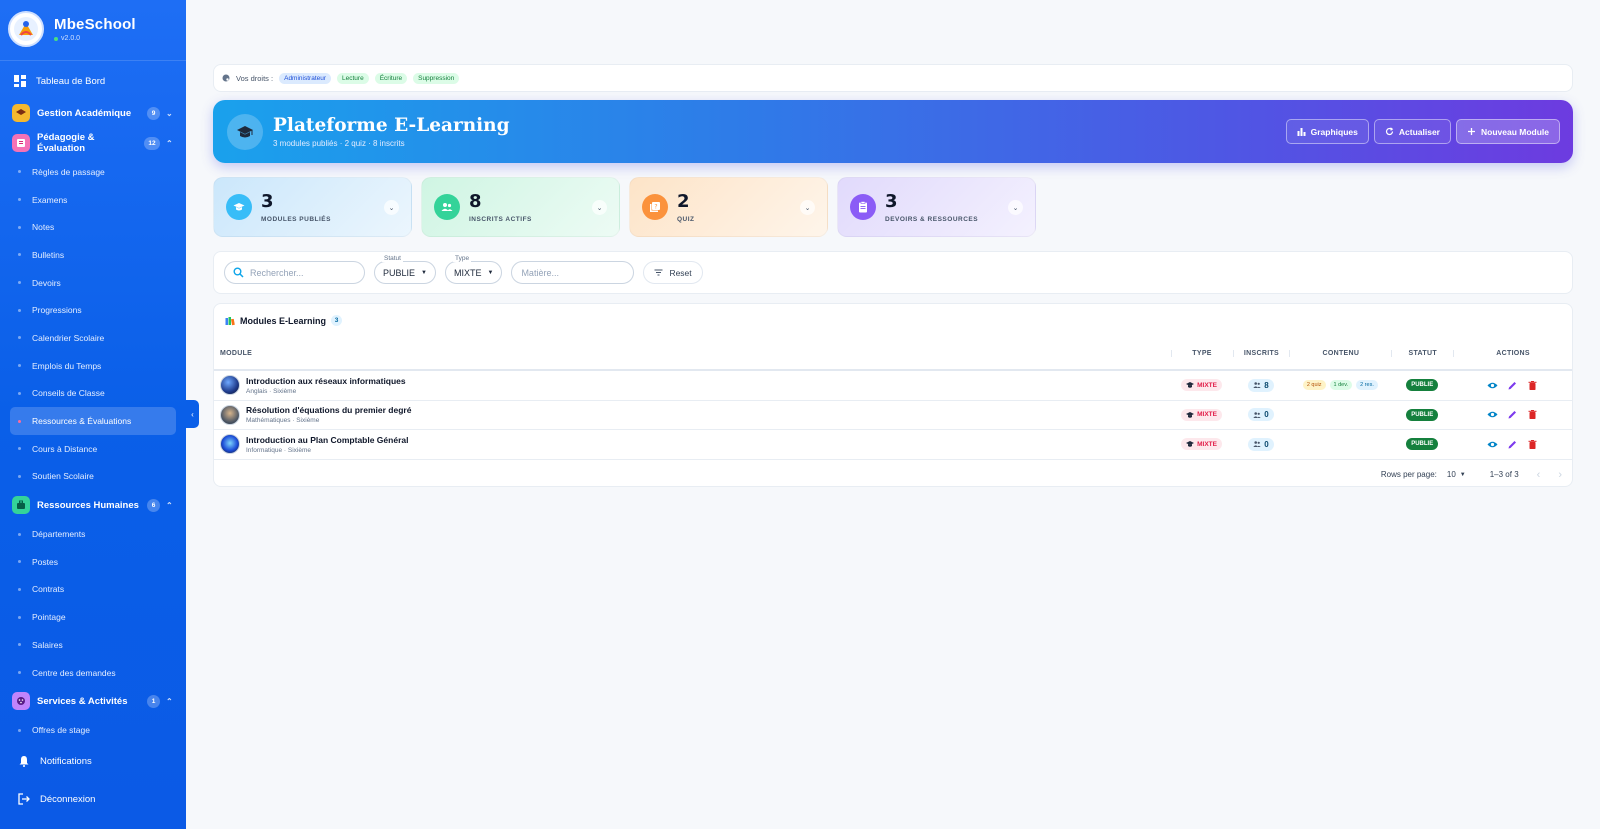 The width and height of the screenshot is (1600, 829). What do you see at coordinates (1539, 475) in the screenshot?
I see `previous-page-button: ‹` at bounding box center [1539, 475].